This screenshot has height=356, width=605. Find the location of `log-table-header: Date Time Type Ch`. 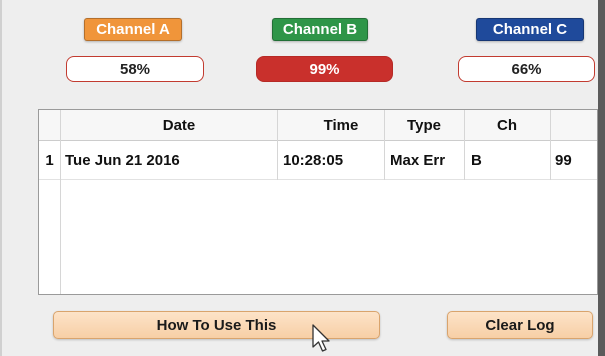

log-table-header: Date Time Type Ch is located at coordinates (318, 125).